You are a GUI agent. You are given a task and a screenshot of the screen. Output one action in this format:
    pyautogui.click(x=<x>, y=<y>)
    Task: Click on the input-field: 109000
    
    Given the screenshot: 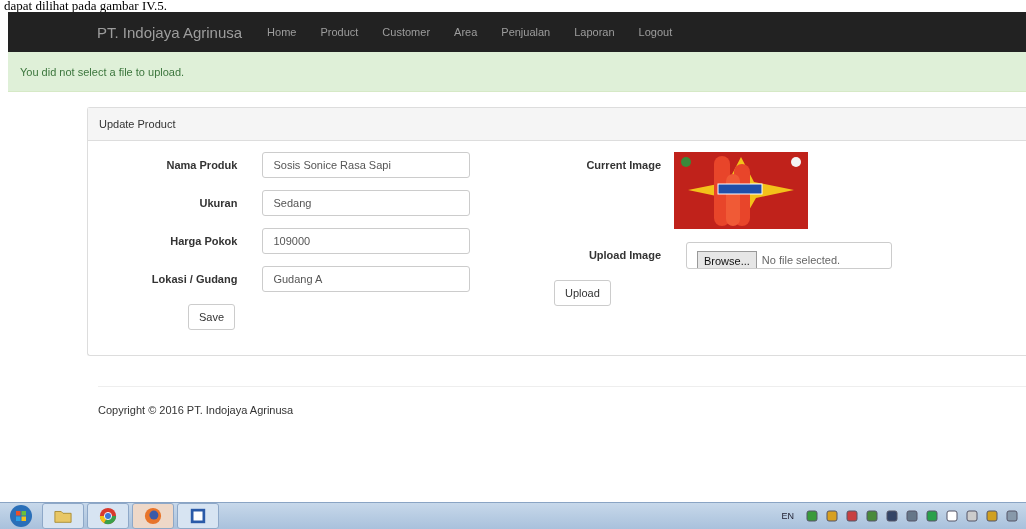 What is the action you would take?
    pyautogui.click(x=366, y=241)
    